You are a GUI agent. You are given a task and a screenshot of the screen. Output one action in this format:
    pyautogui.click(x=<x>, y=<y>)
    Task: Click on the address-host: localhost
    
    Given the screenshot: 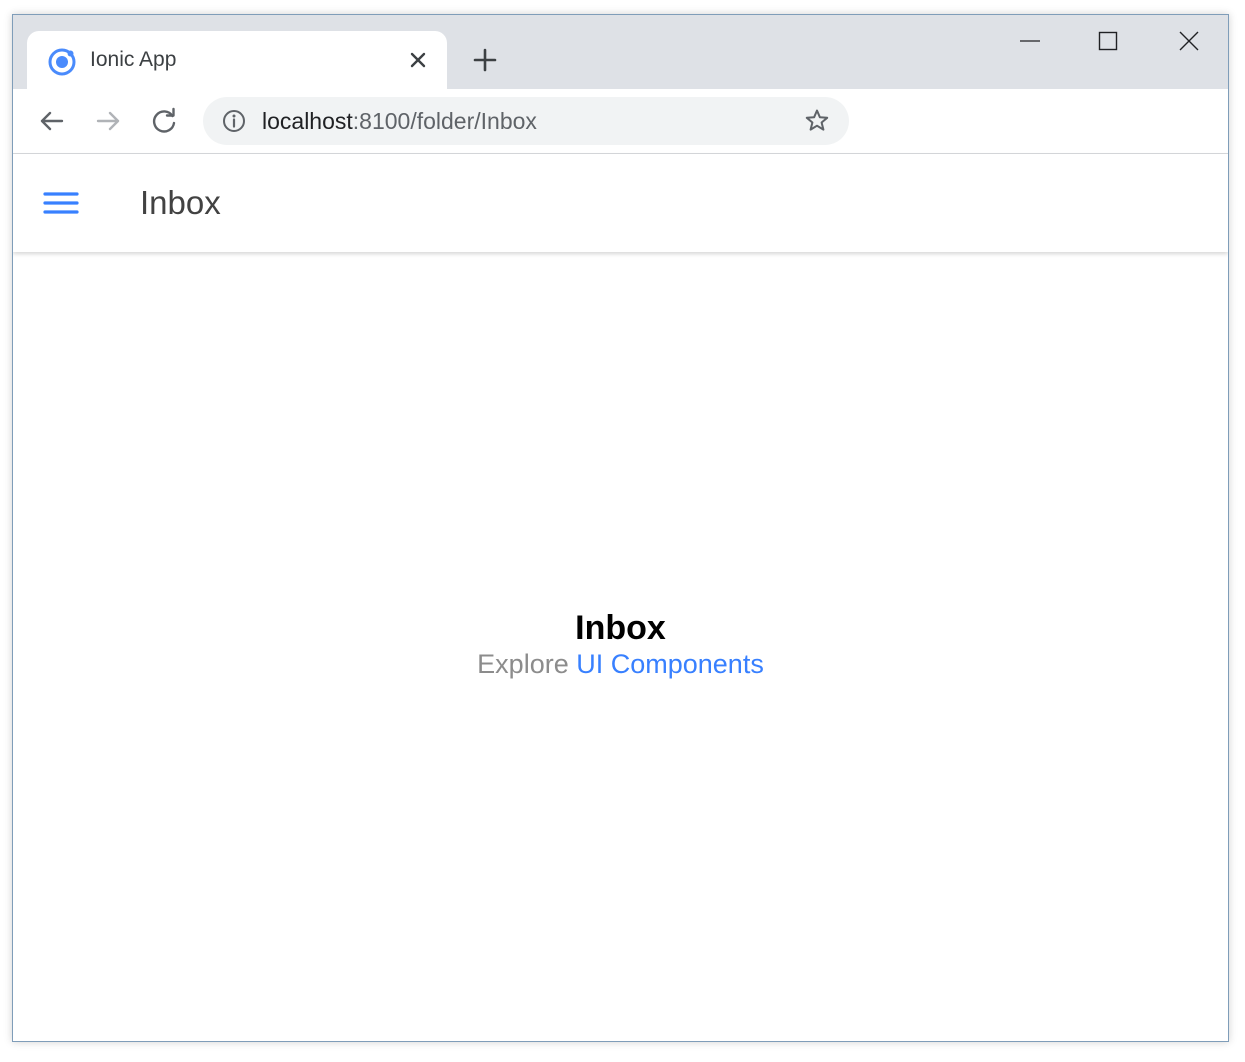 What is the action you would take?
    pyautogui.click(x=307, y=121)
    